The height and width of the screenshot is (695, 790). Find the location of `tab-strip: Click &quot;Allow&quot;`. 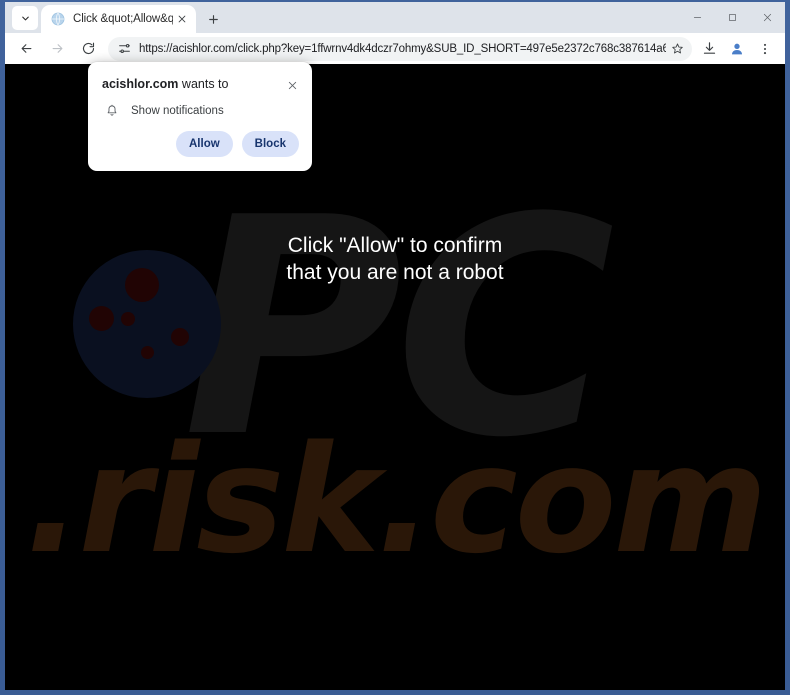

tab-strip: Click &quot;Allow&quot; is located at coordinates (395, 17).